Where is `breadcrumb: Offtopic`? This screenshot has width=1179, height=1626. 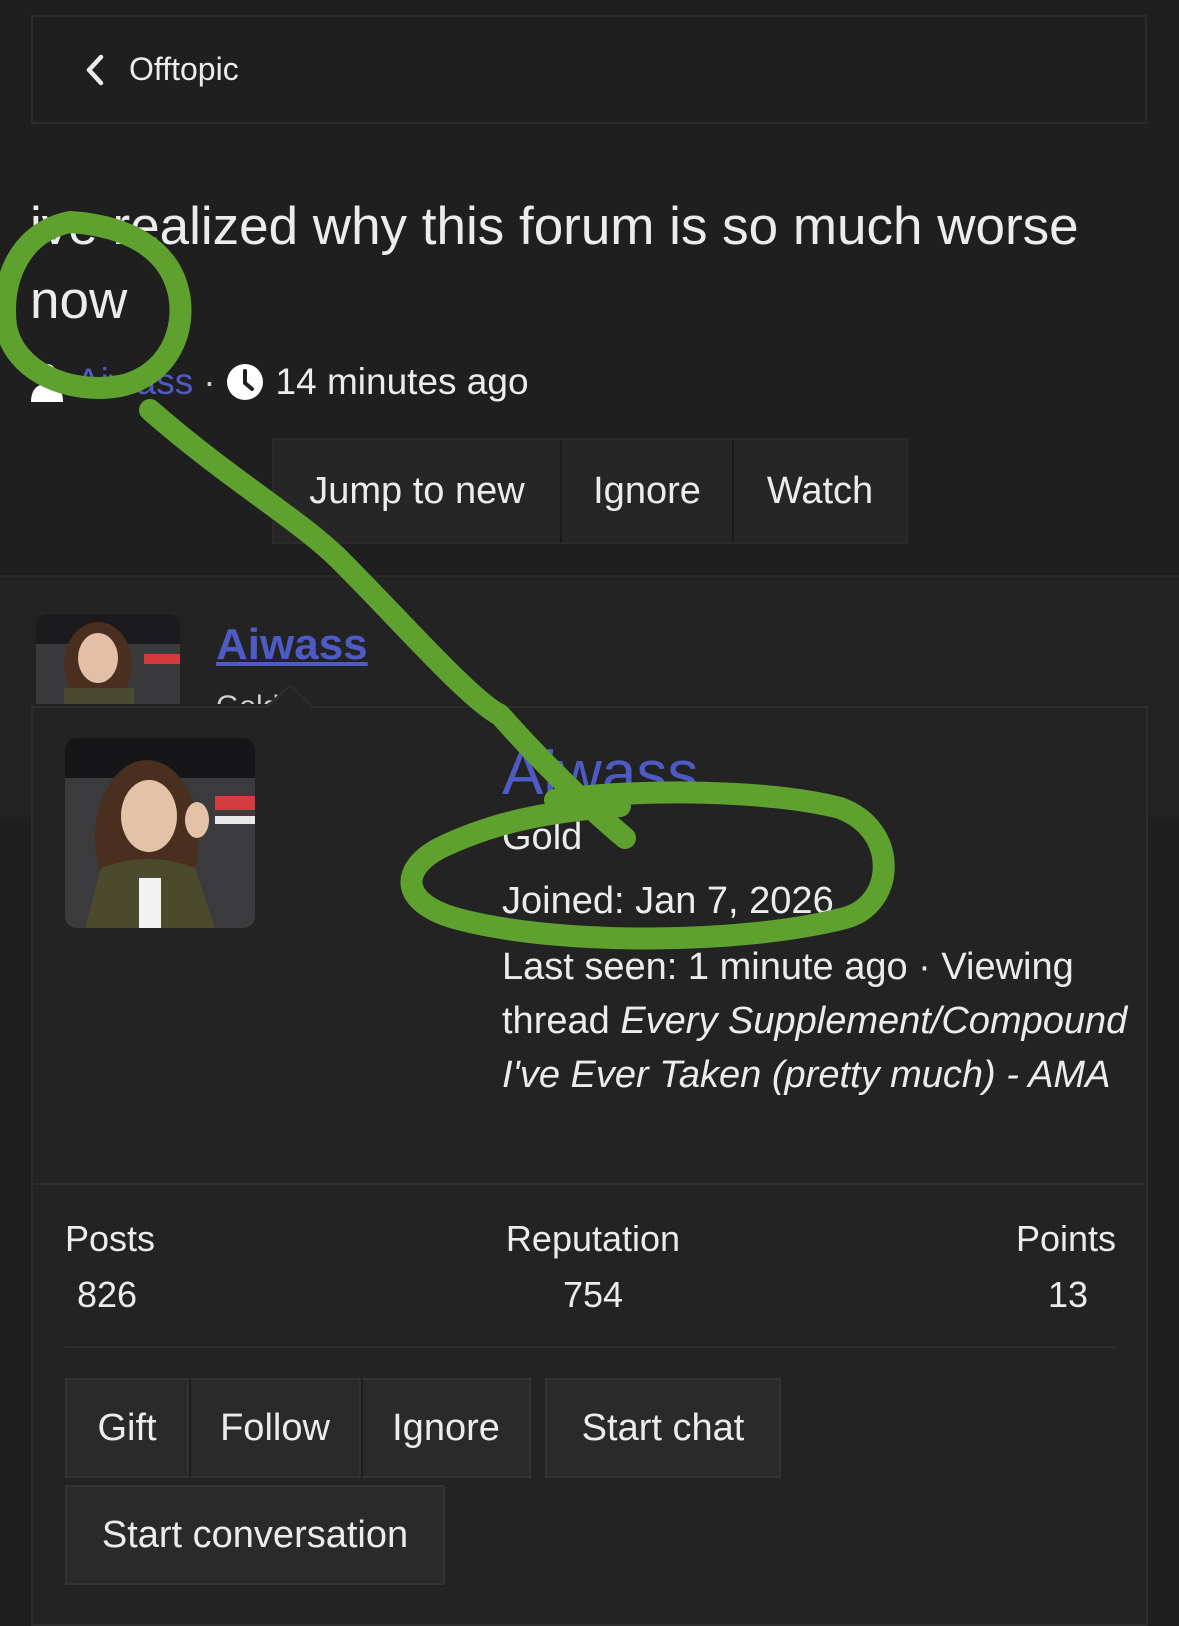
breadcrumb: Offtopic is located at coordinates (589, 69).